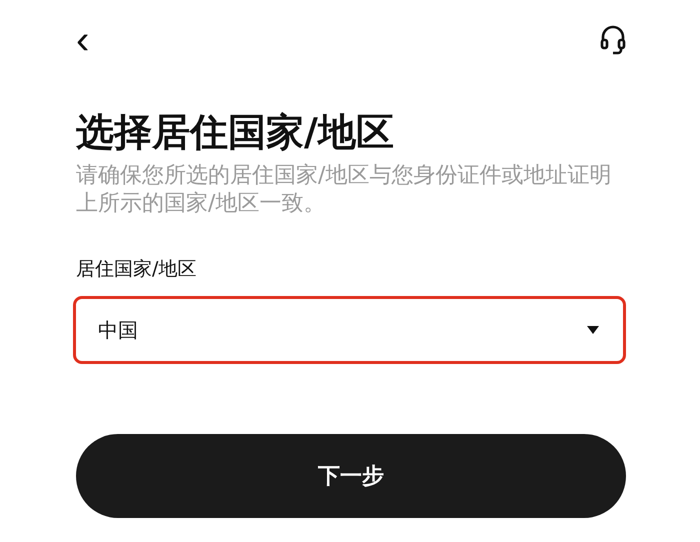 The image size is (700, 542). Describe the element at coordinates (344, 190) in the screenshot. I see `description-text: 请确保您所选的居住国家/地区与您身份证件或地址证明上所示的国家/地区一致。` at that location.